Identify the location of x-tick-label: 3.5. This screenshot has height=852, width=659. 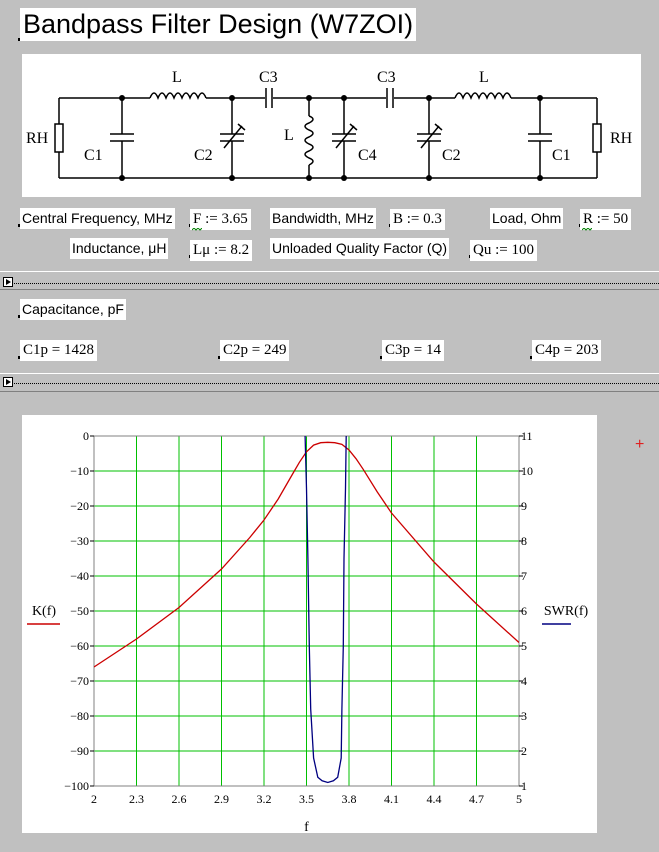
(306, 799).